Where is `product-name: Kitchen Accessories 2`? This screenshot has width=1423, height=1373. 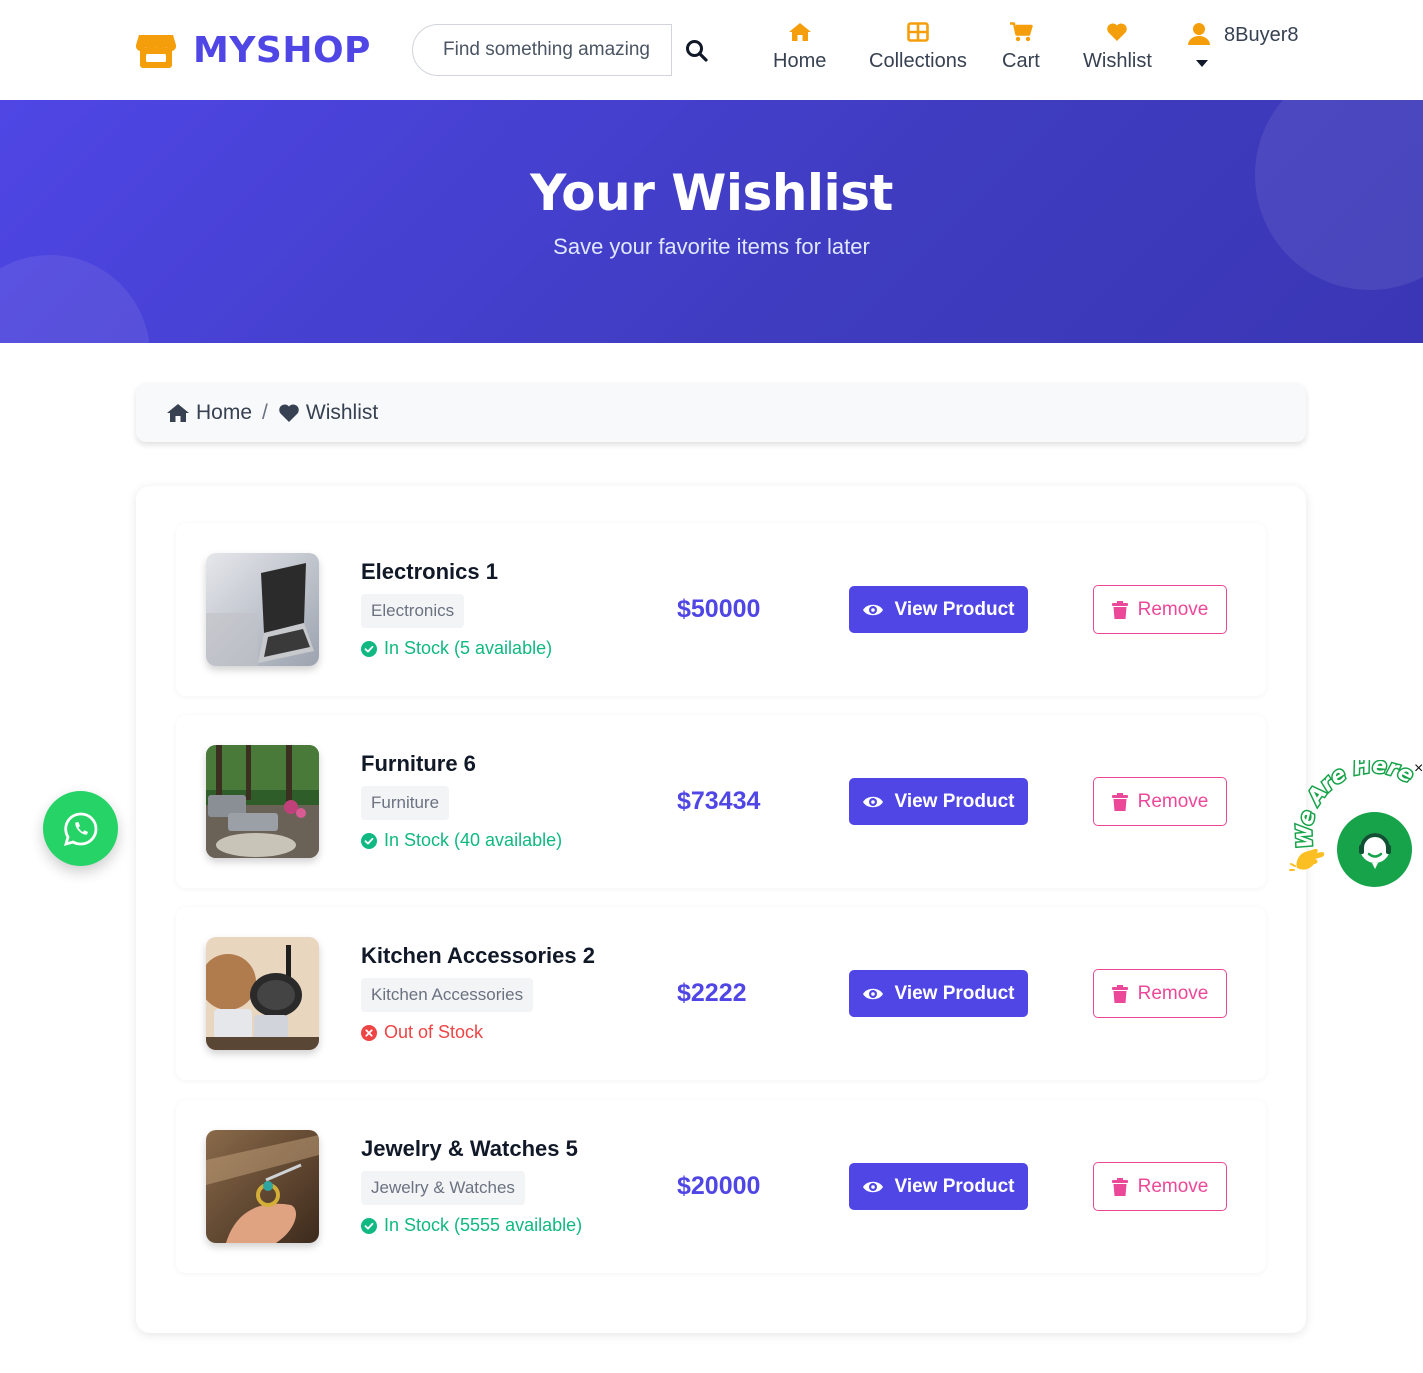 product-name: Kitchen Accessories 2 is located at coordinates (478, 956).